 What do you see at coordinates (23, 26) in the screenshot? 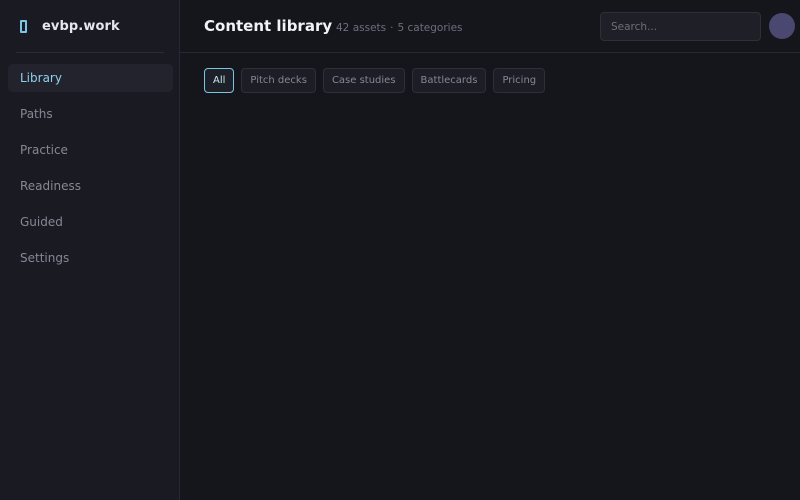
I see `bracket-logo-icon` at bounding box center [23, 26].